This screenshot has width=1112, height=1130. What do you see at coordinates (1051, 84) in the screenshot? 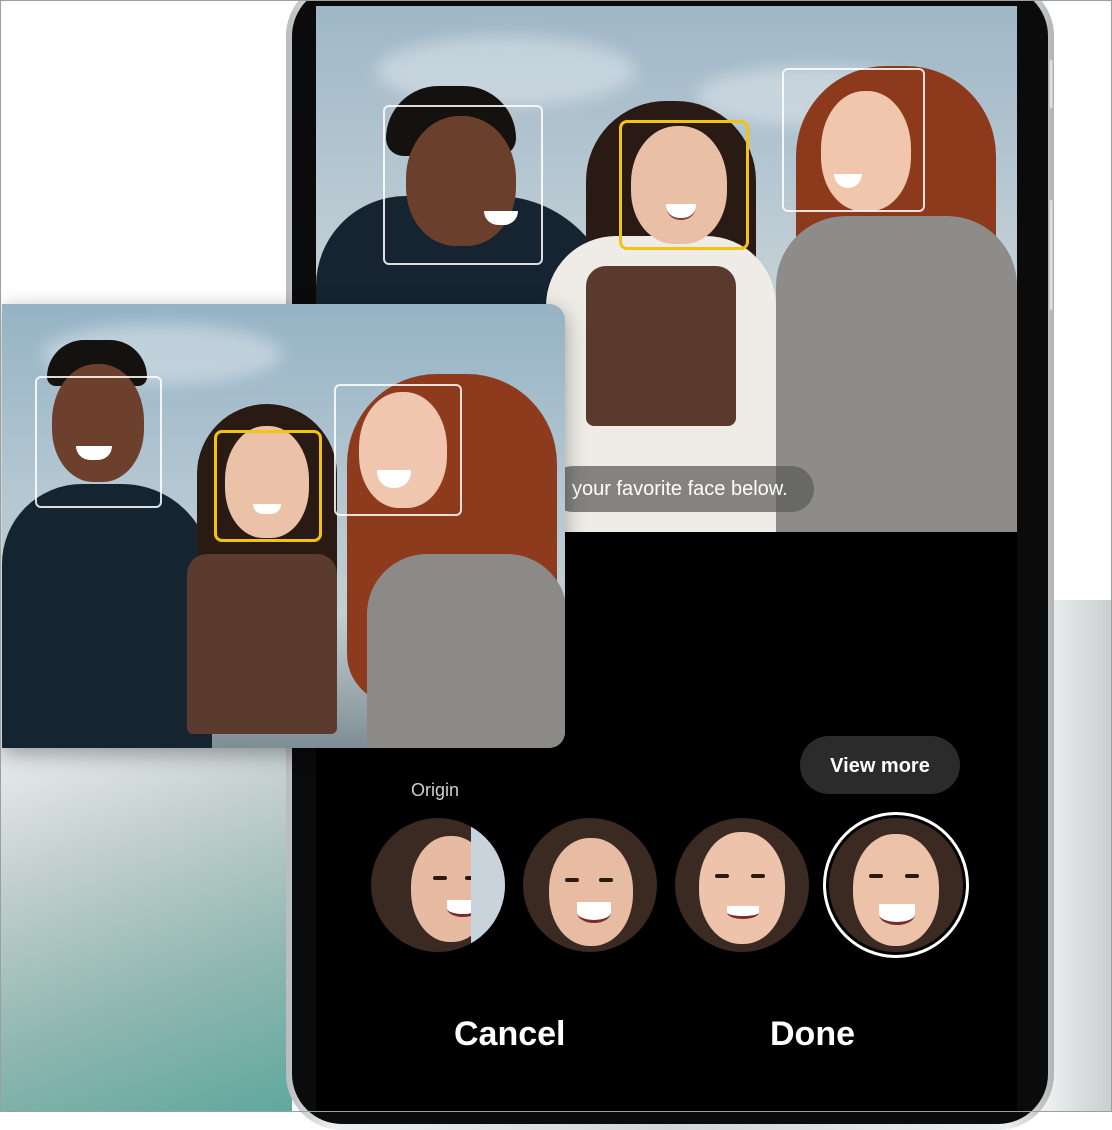
I see `volume-button` at bounding box center [1051, 84].